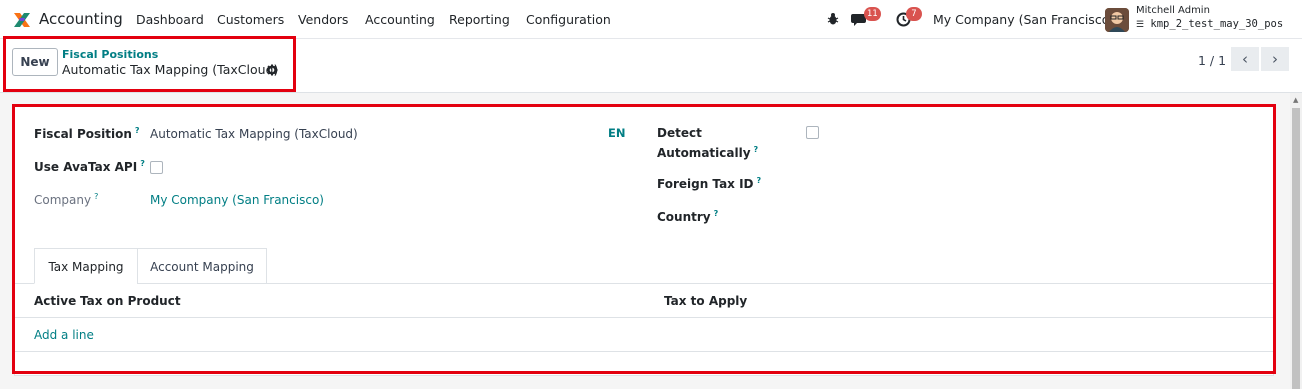 This screenshot has height=389, width=1302. I want to click on record-title: Automatic Tax Mapping (TaxCloud), so click(170, 69).